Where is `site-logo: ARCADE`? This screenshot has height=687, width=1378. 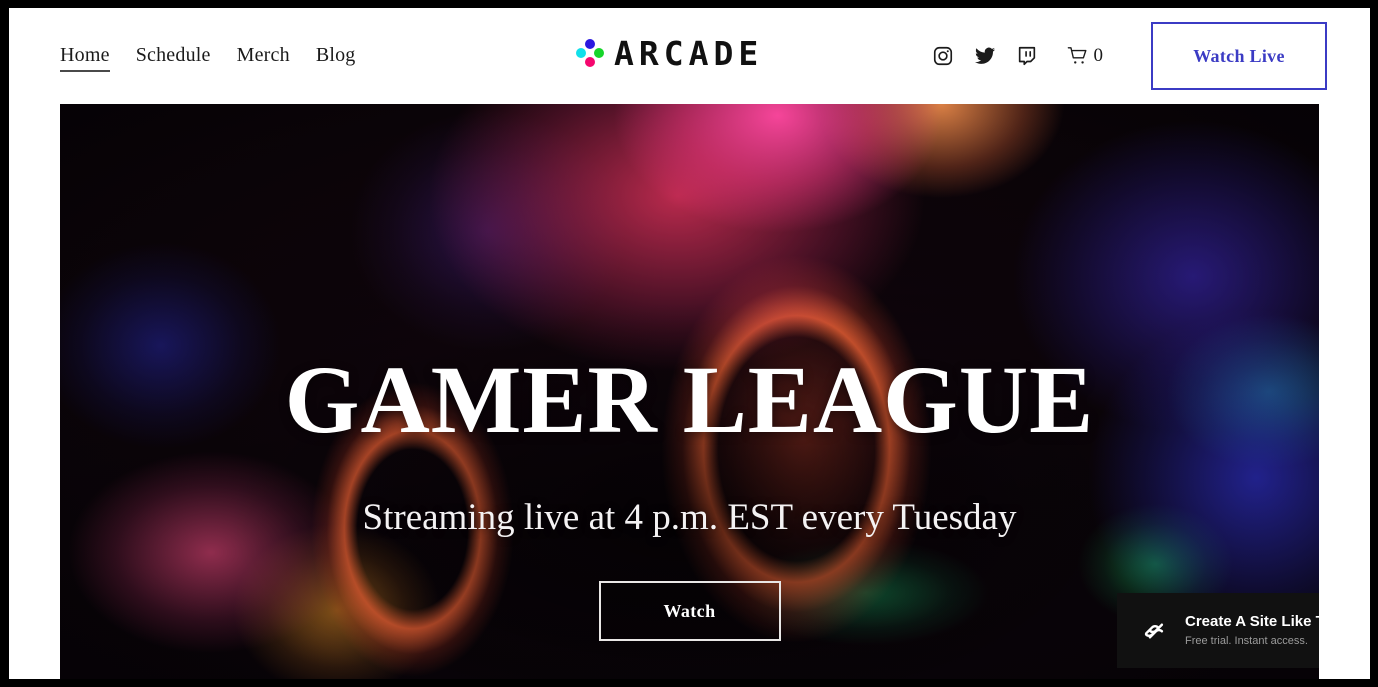 site-logo: ARCADE is located at coordinates (669, 53).